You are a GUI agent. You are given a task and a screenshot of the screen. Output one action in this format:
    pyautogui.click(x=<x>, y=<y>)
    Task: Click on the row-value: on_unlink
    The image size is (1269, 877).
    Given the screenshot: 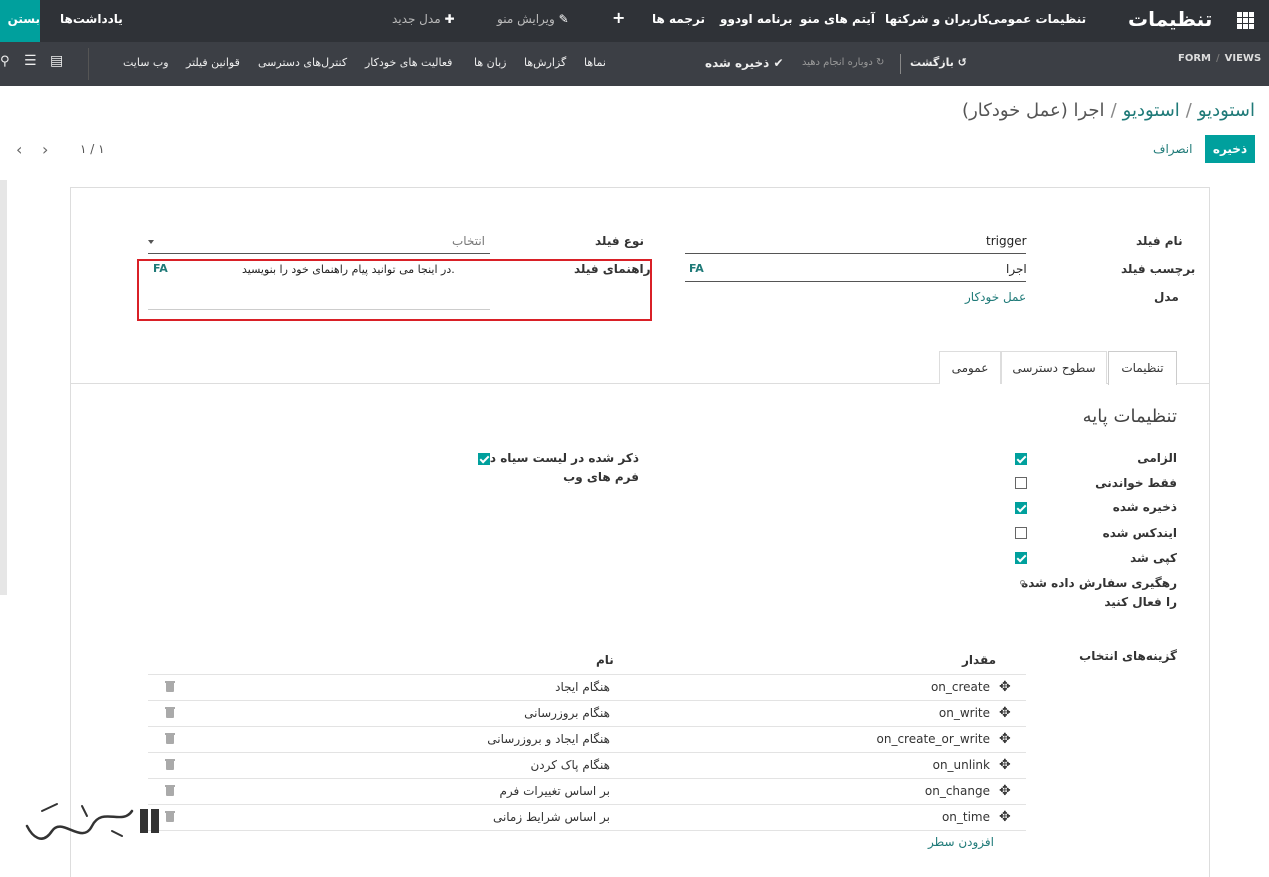 What is the action you would take?
    pyautogui.click(x=961, y=765)
    